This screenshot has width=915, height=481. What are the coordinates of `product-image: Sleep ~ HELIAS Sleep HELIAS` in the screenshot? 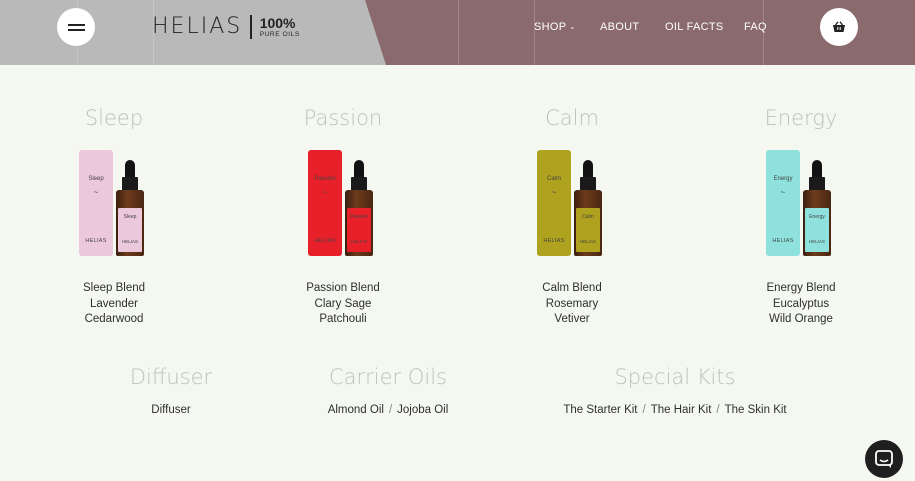 It's located at (114, 203).